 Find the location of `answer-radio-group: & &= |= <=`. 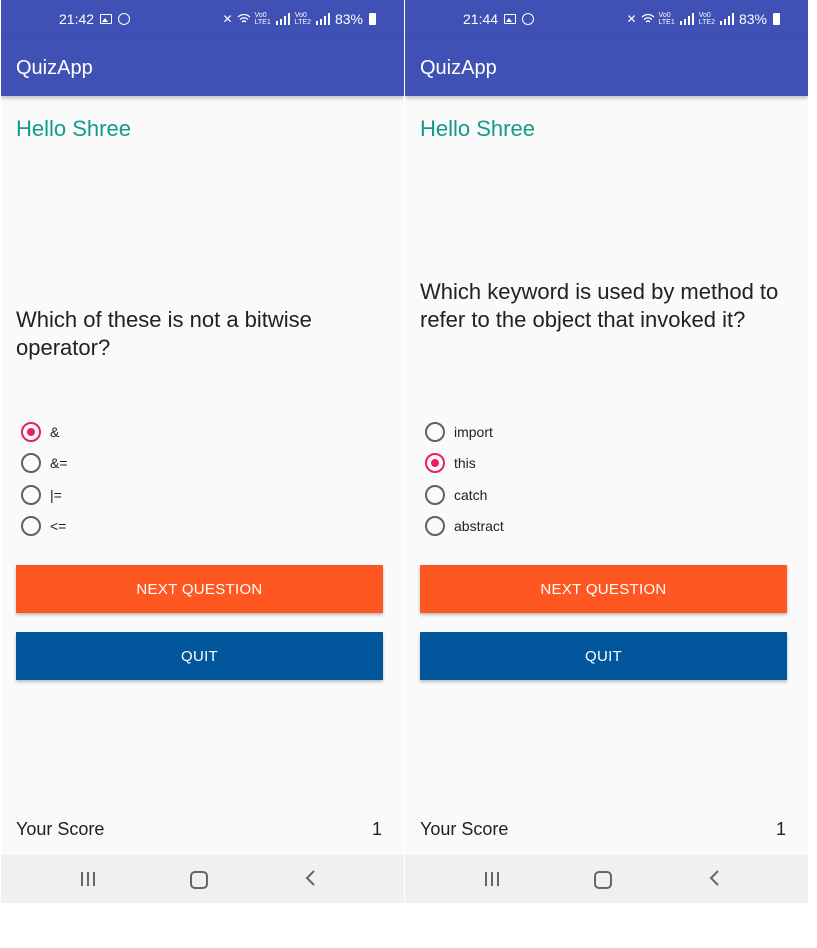

answer-radio-group: & &= |= <= is located at coordinates (191, 479).